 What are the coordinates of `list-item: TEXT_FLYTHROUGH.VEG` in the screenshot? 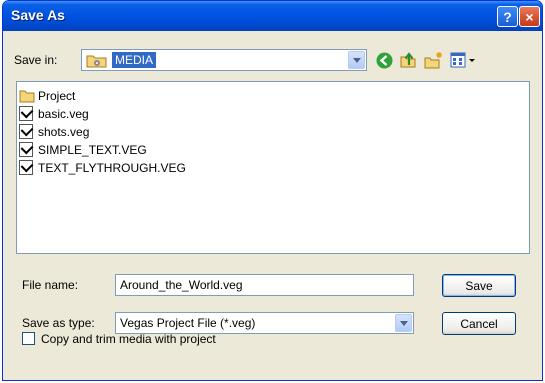 It's located at (102, 167).